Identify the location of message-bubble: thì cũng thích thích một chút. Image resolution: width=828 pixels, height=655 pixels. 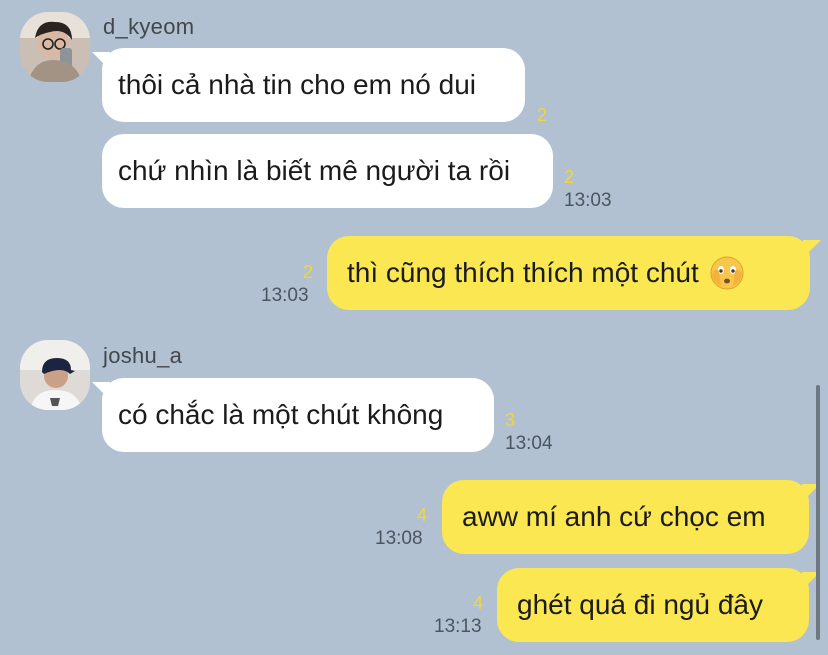
(568, 273).